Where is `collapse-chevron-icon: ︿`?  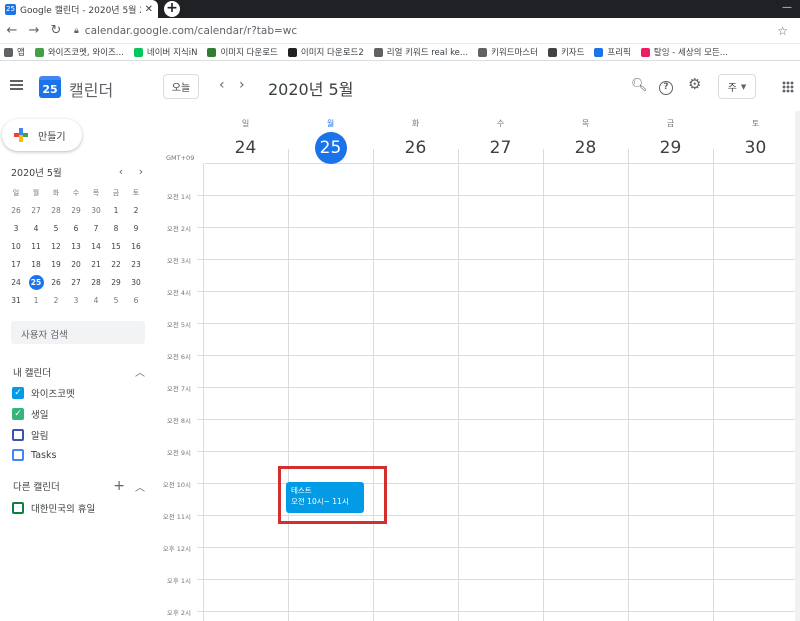 collapse-chevron-icon: ︿ is located at coordinates (140, 486).